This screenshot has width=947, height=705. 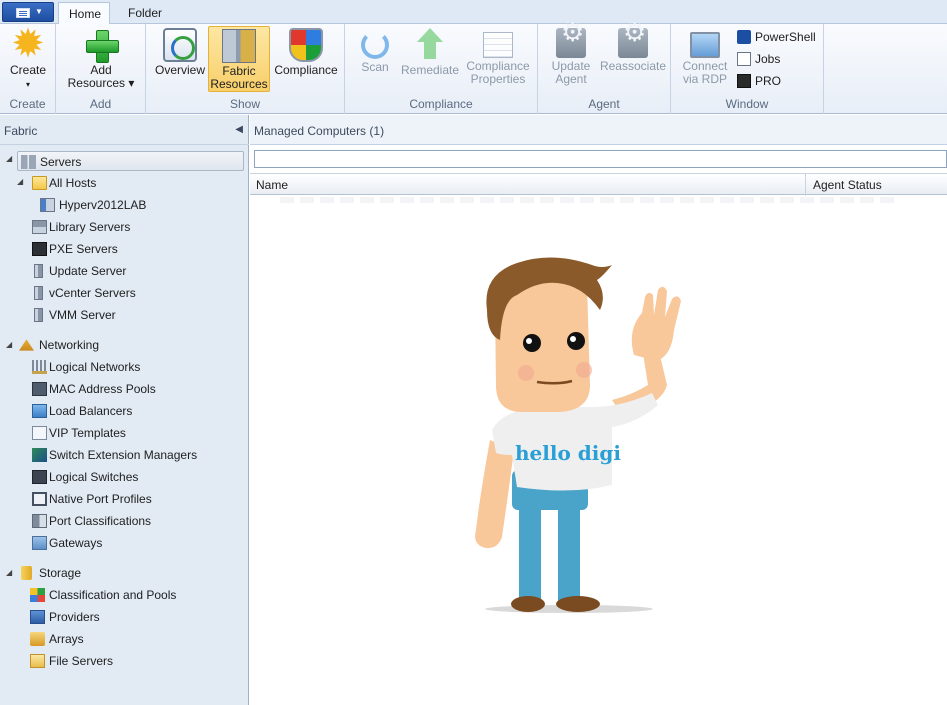 I want to click on obscured-table-row, so click(x=590, y=200).